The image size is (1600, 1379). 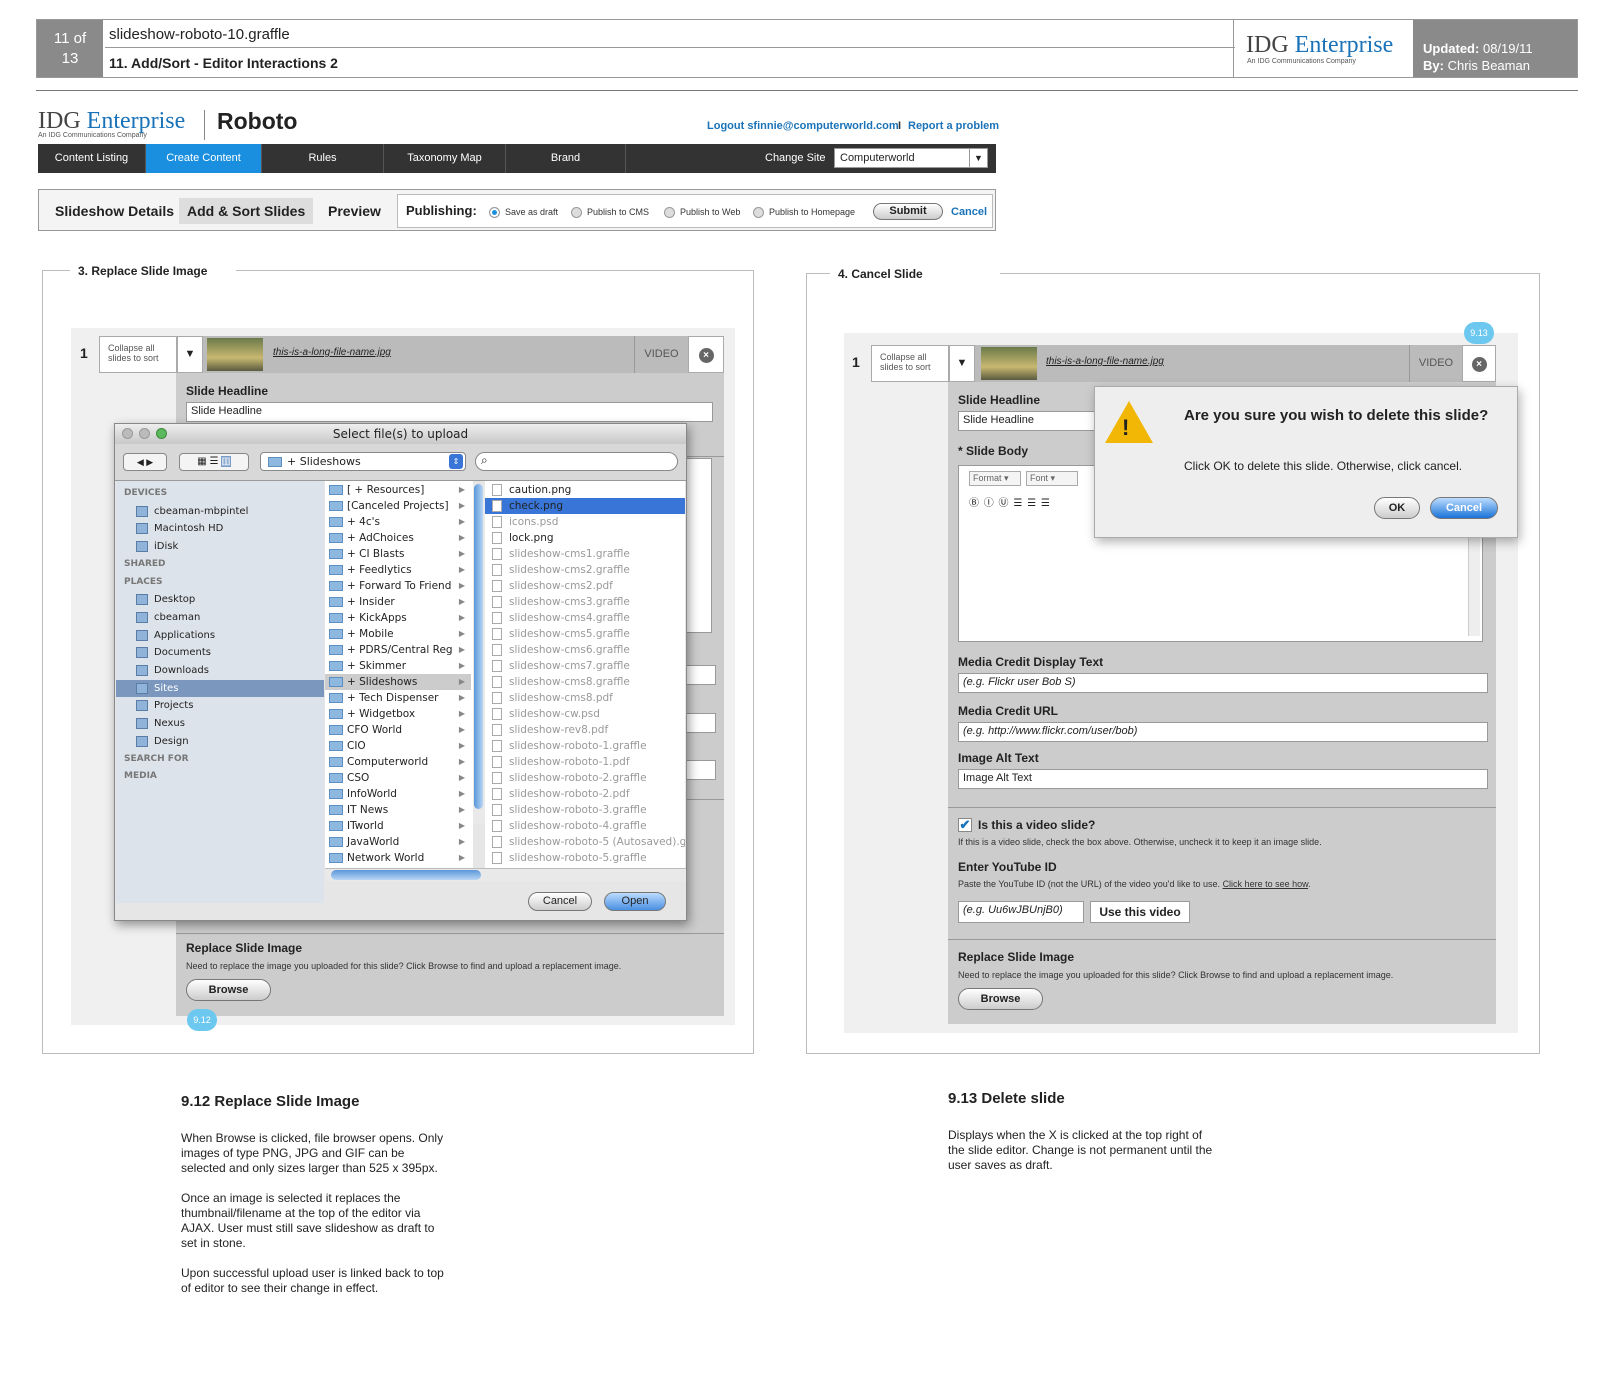 I want to click on folder-item: CSO ▶, so click(x=398, y=778).